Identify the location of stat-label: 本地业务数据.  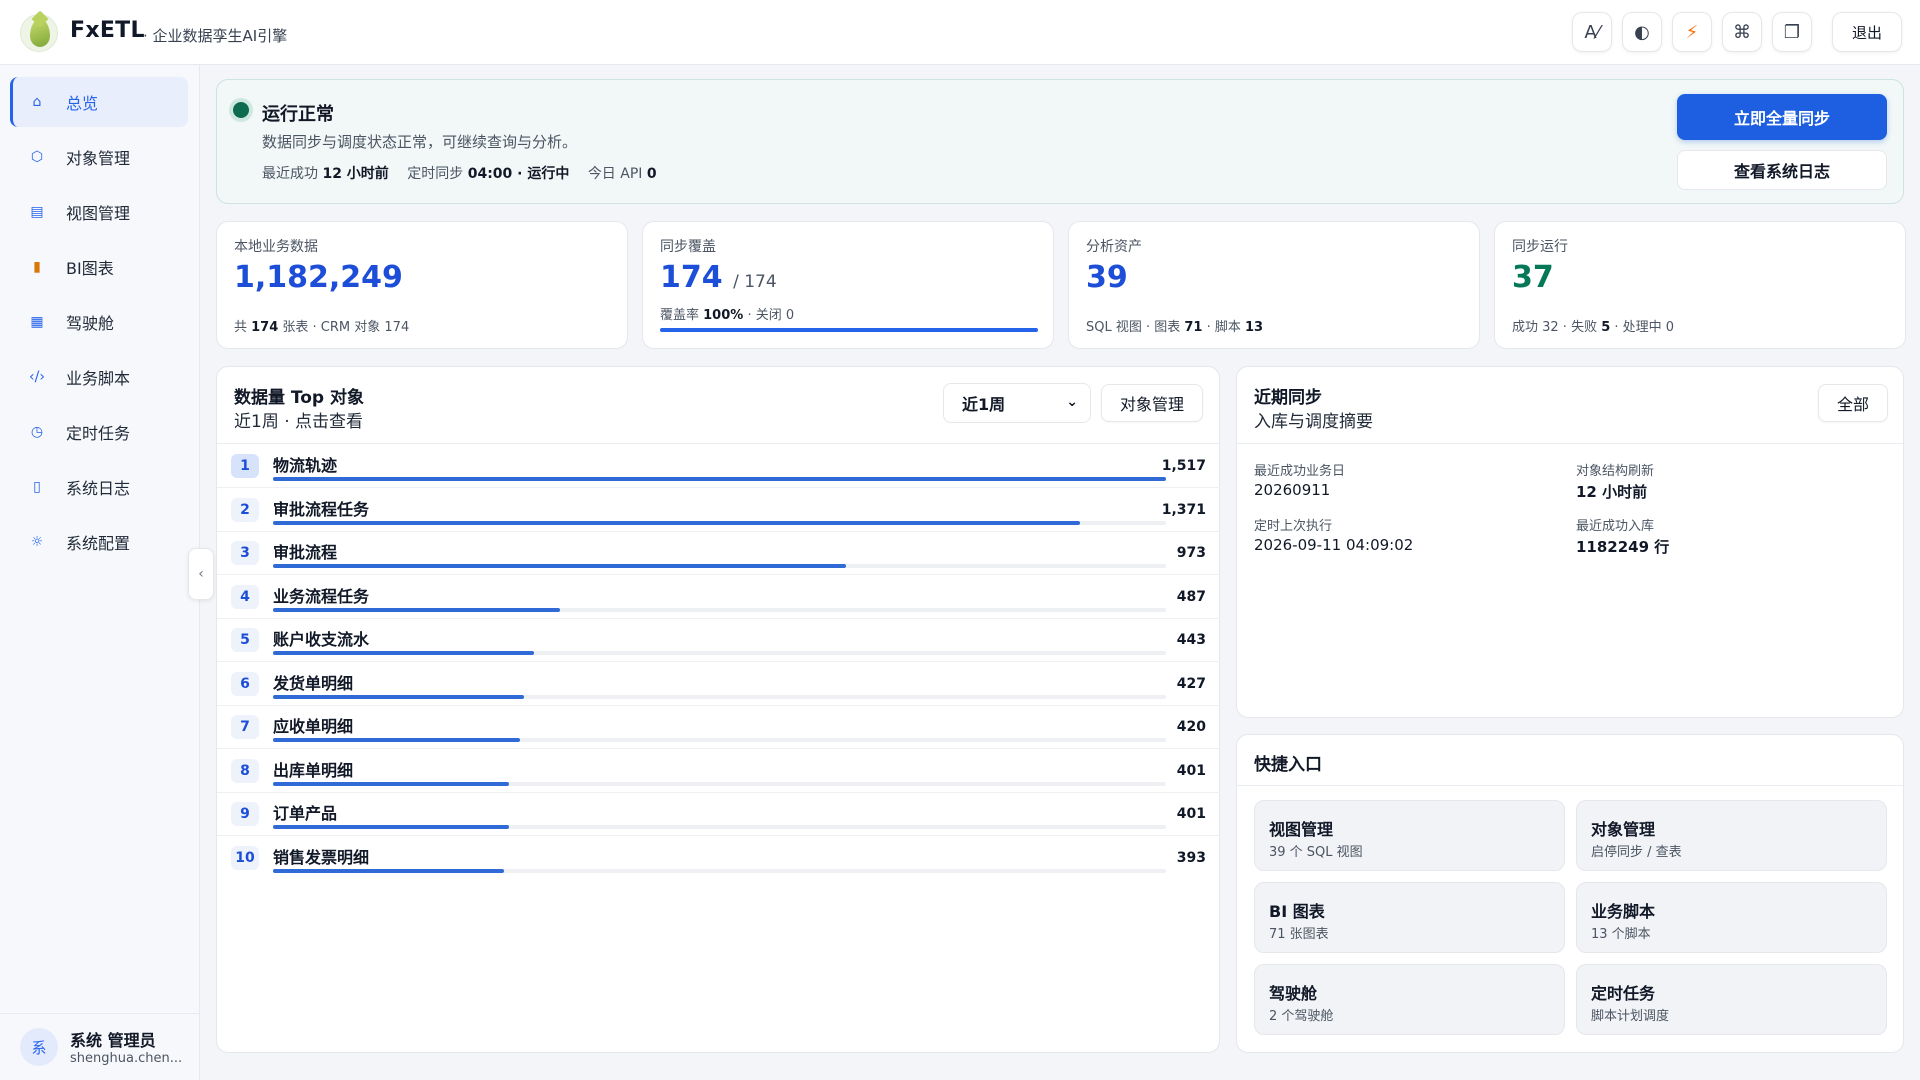
(276, 247).